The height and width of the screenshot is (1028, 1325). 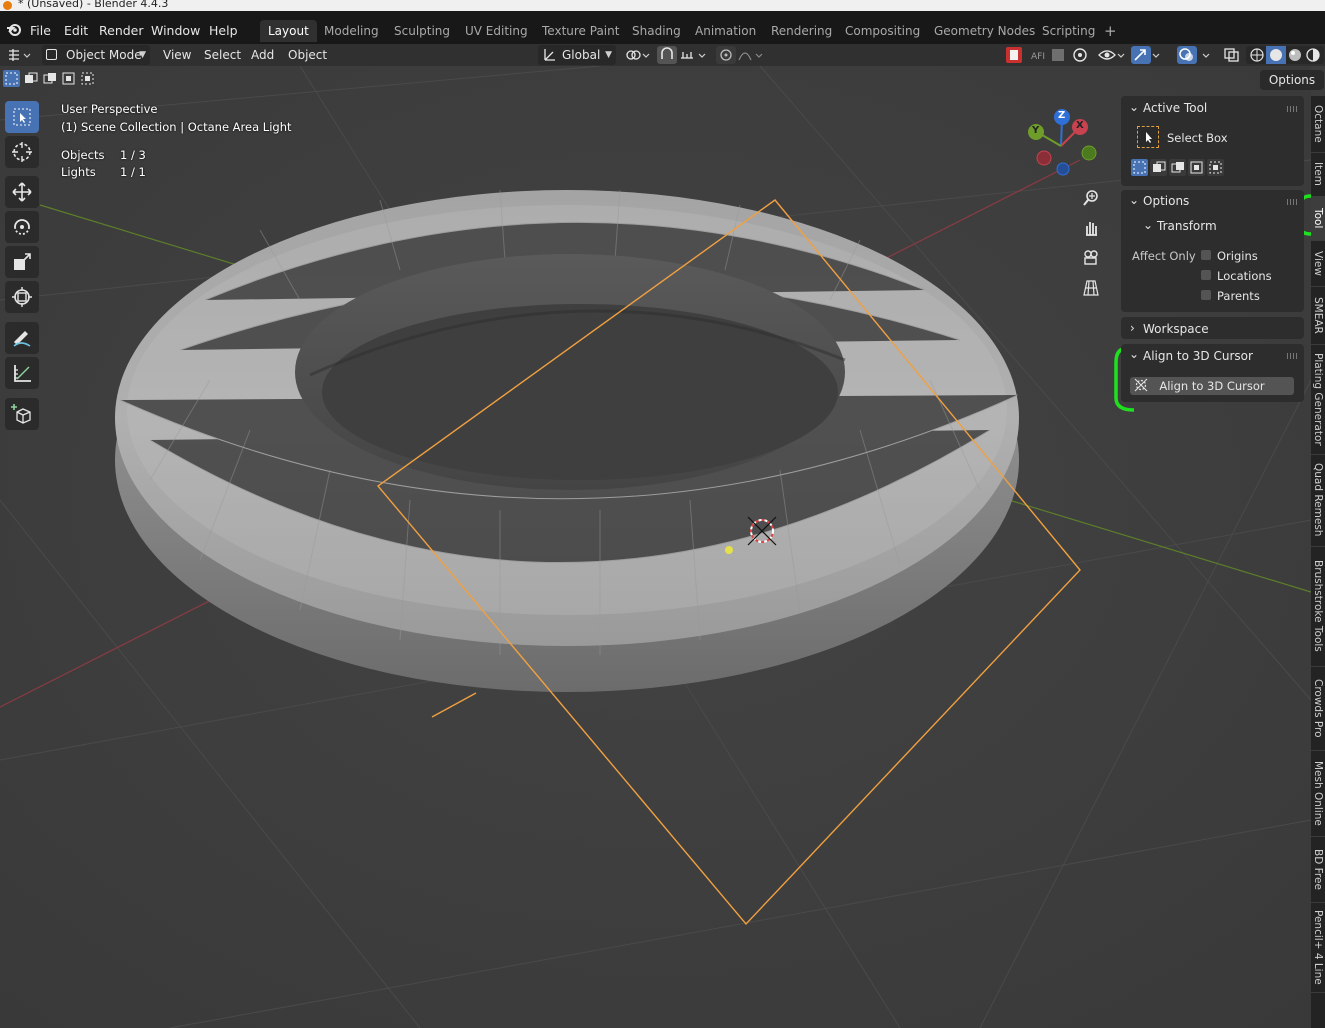 What do you see at coordinates (1318, 869) in the screenshot?
I see `sidebar-tab-bd-free: BD Free` at bounding box center [1318, 869].